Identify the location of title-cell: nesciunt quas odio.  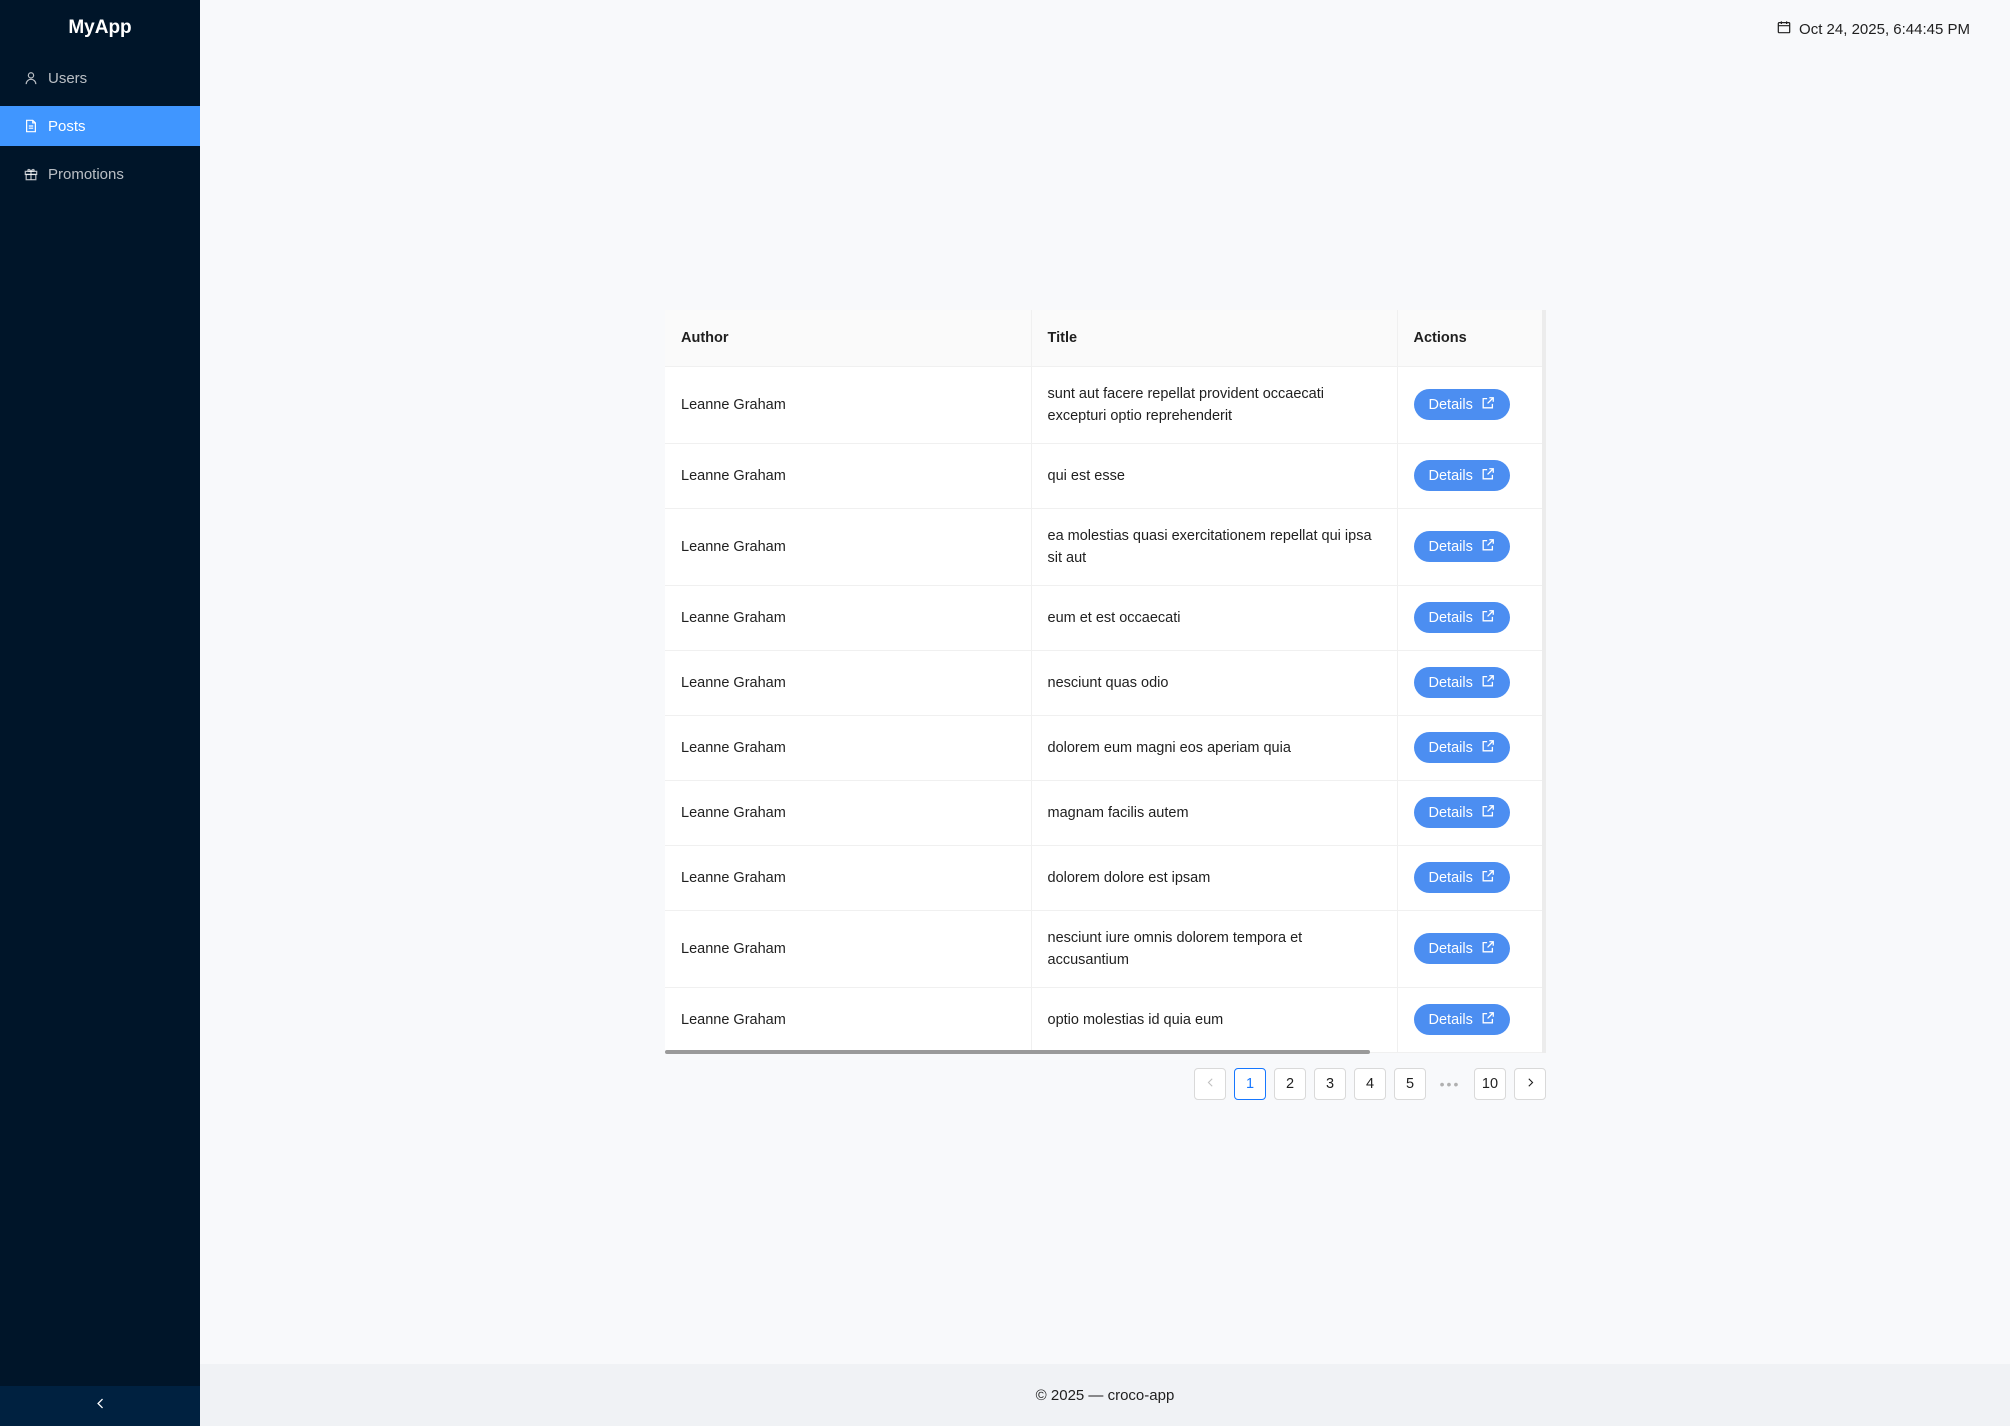
(1213, 683).